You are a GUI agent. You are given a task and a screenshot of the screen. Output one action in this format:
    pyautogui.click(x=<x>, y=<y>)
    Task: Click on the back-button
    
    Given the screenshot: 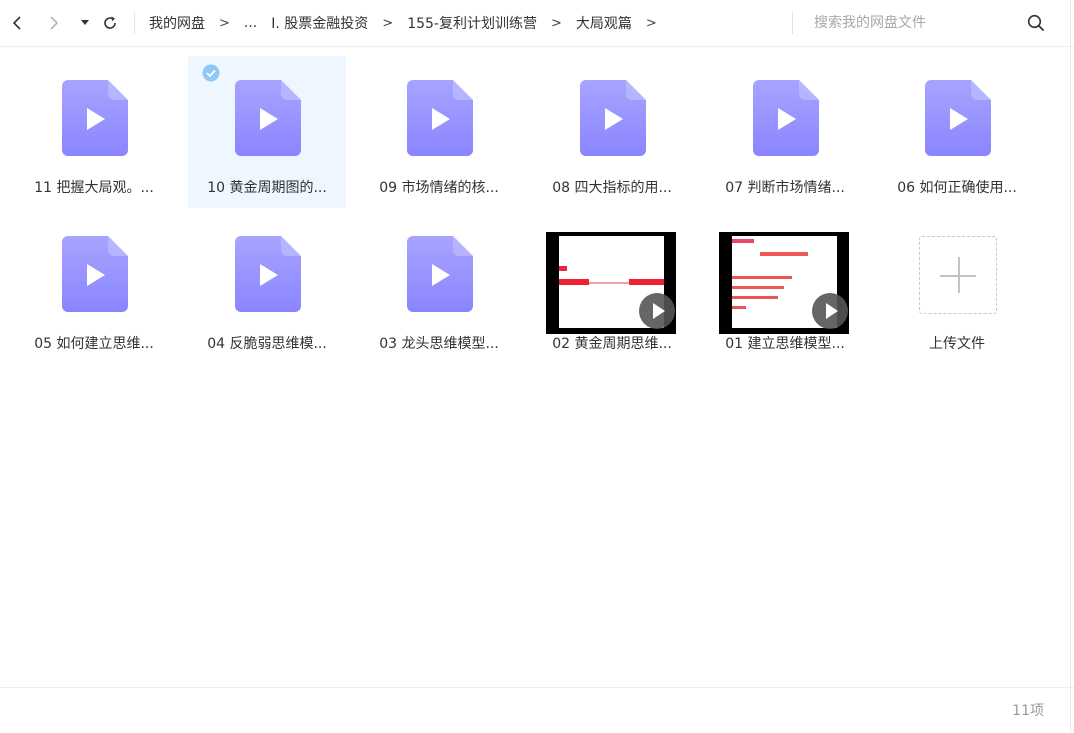 What is the action you would take?
    pyautogui.click(x=17, y=23)
    